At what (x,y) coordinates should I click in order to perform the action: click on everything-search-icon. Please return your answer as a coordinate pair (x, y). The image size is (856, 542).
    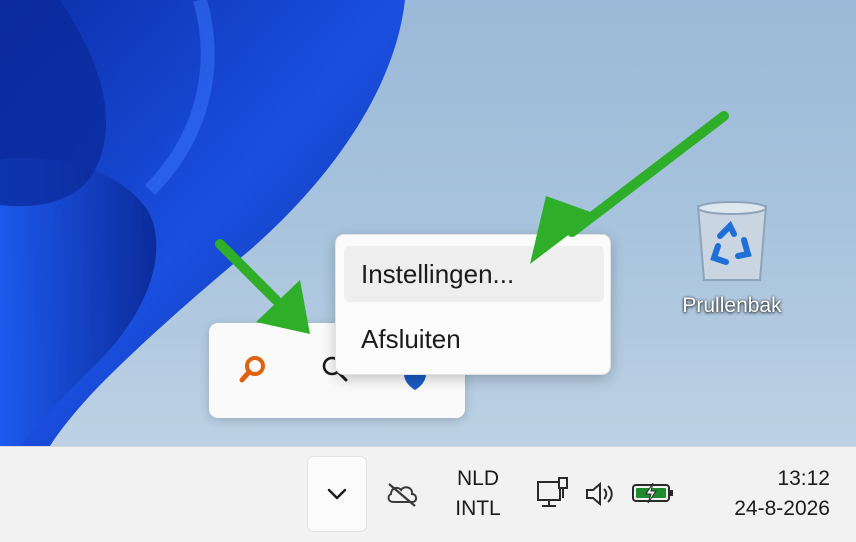
    Looking at the image, I should click on (253, 369).